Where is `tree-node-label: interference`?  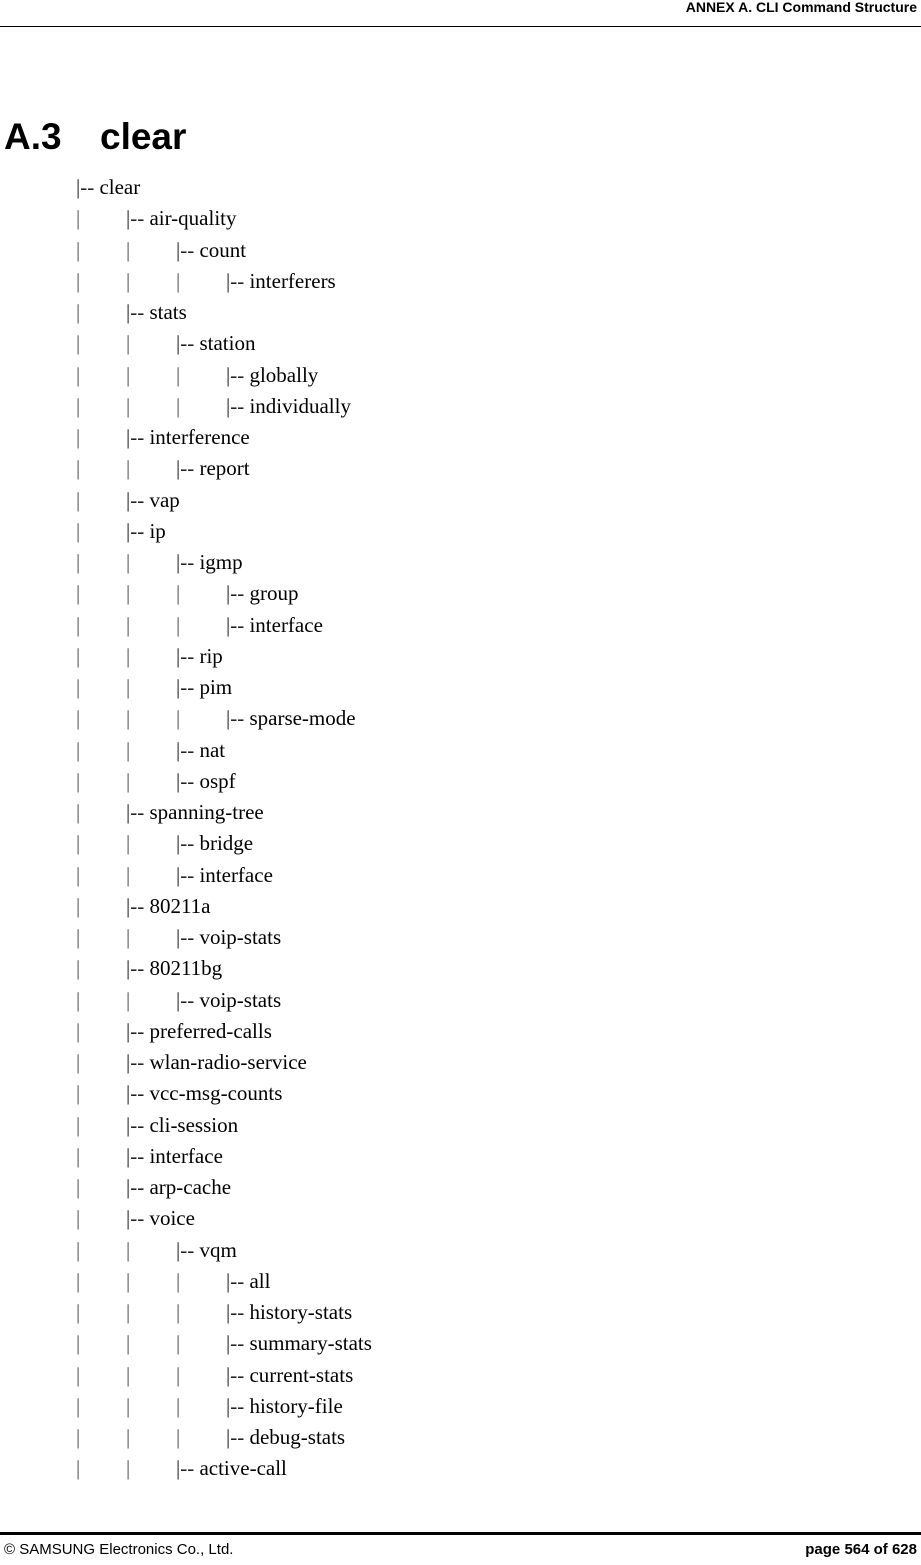
tree-node-label: interference is located at coordinates (199, 437).